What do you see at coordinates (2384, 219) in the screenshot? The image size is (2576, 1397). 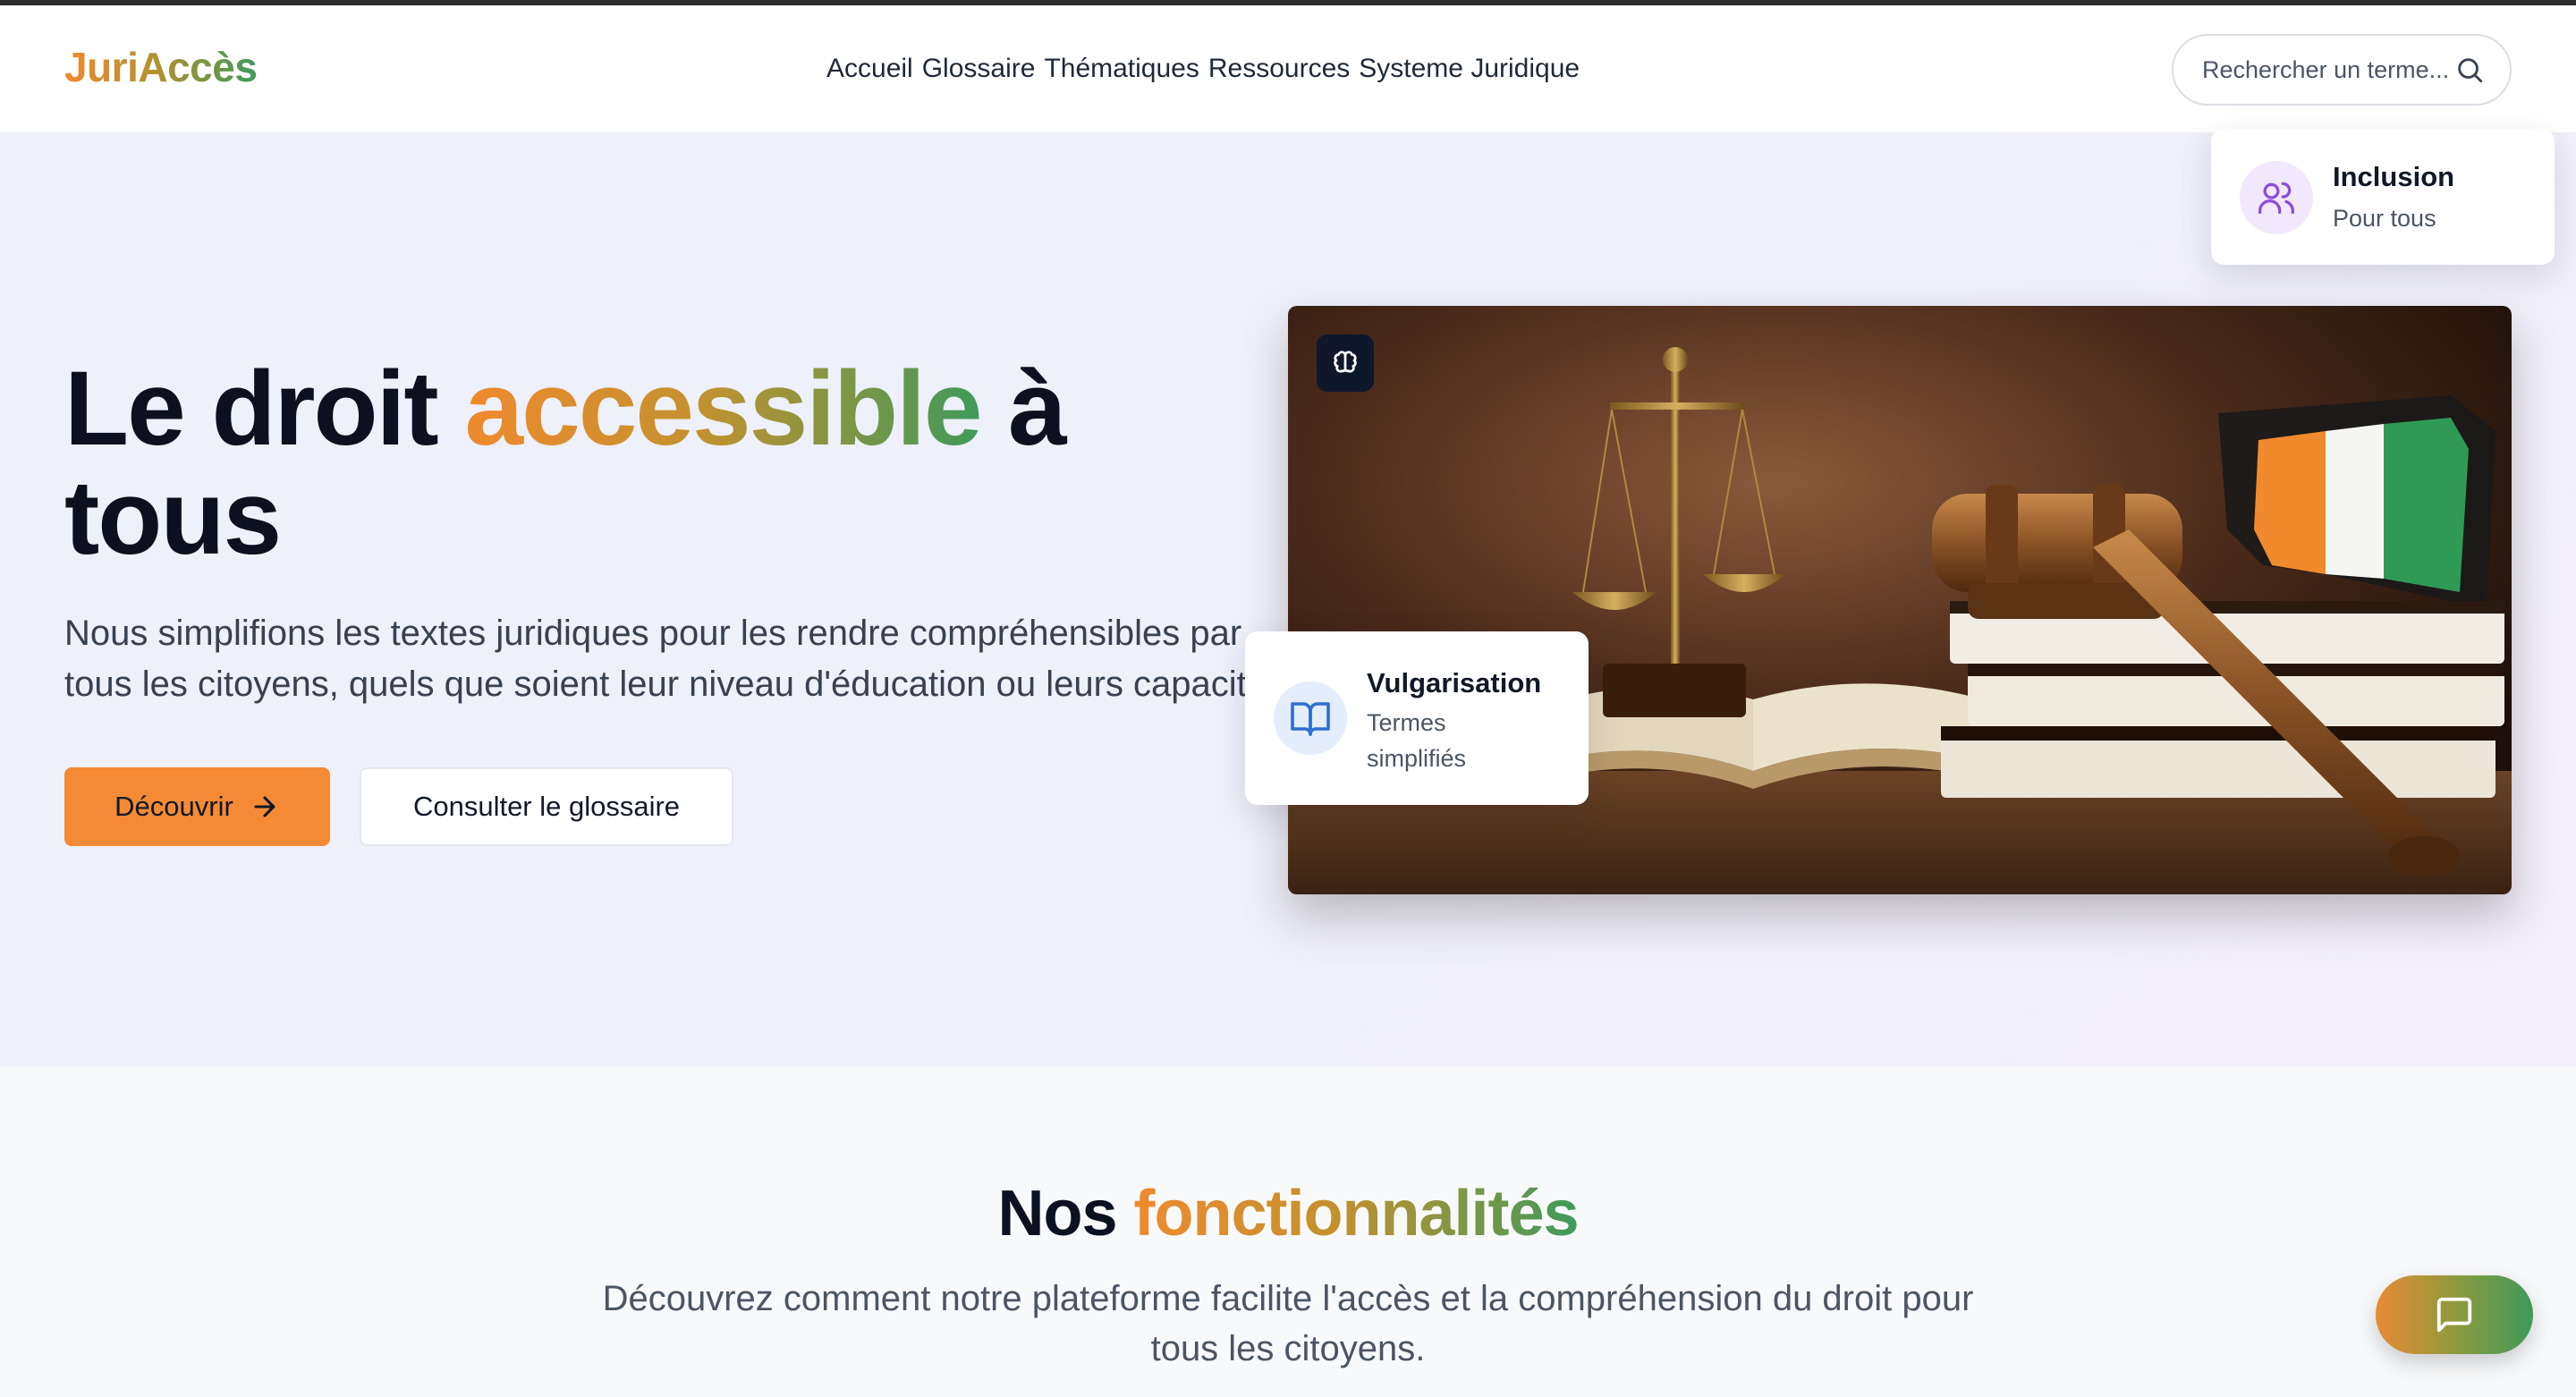 I see `inclusion-card-subtitle: Pour tous` at bounding box center [2384, 219].